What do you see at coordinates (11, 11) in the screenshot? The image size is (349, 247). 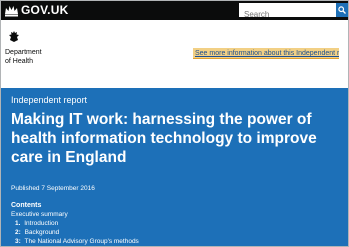 I see `crown-icon` at bounding box center [11, 11].